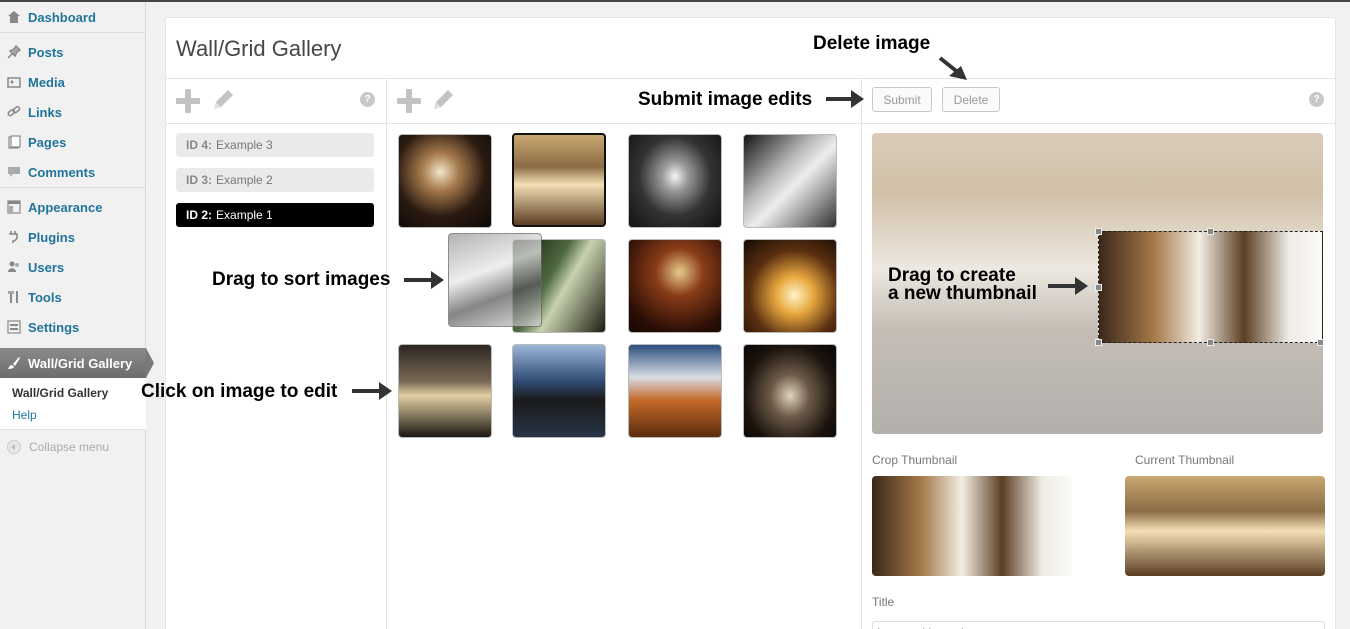 The height and width of the screenshot is (629, 1350). Describe the element at coordinates (14, 447) in the screenshot. I see `collapse-arrow-icon` at that location.